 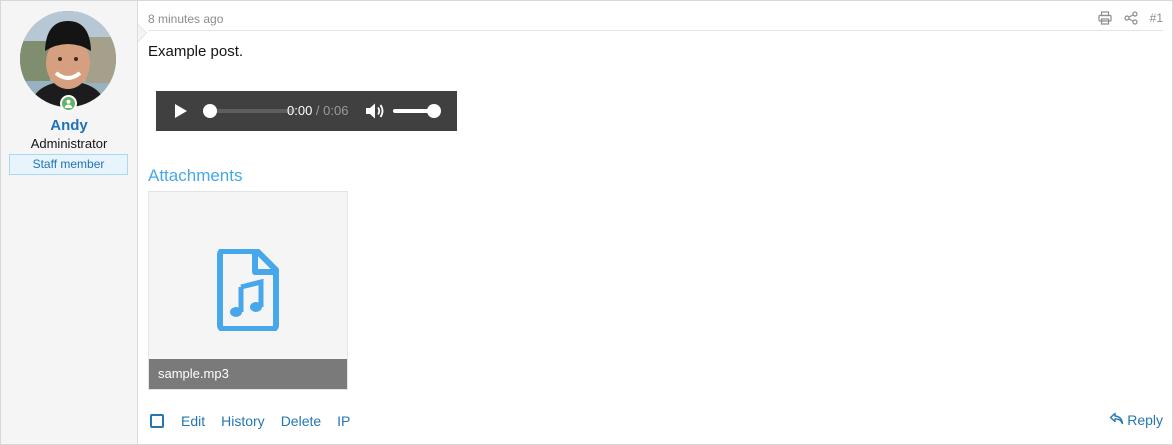 What do you see at coordinates (655, 422) in the screenshot?
I see `post-footer: Edit History Delete IP Reply` at bounding box center [655, 422].